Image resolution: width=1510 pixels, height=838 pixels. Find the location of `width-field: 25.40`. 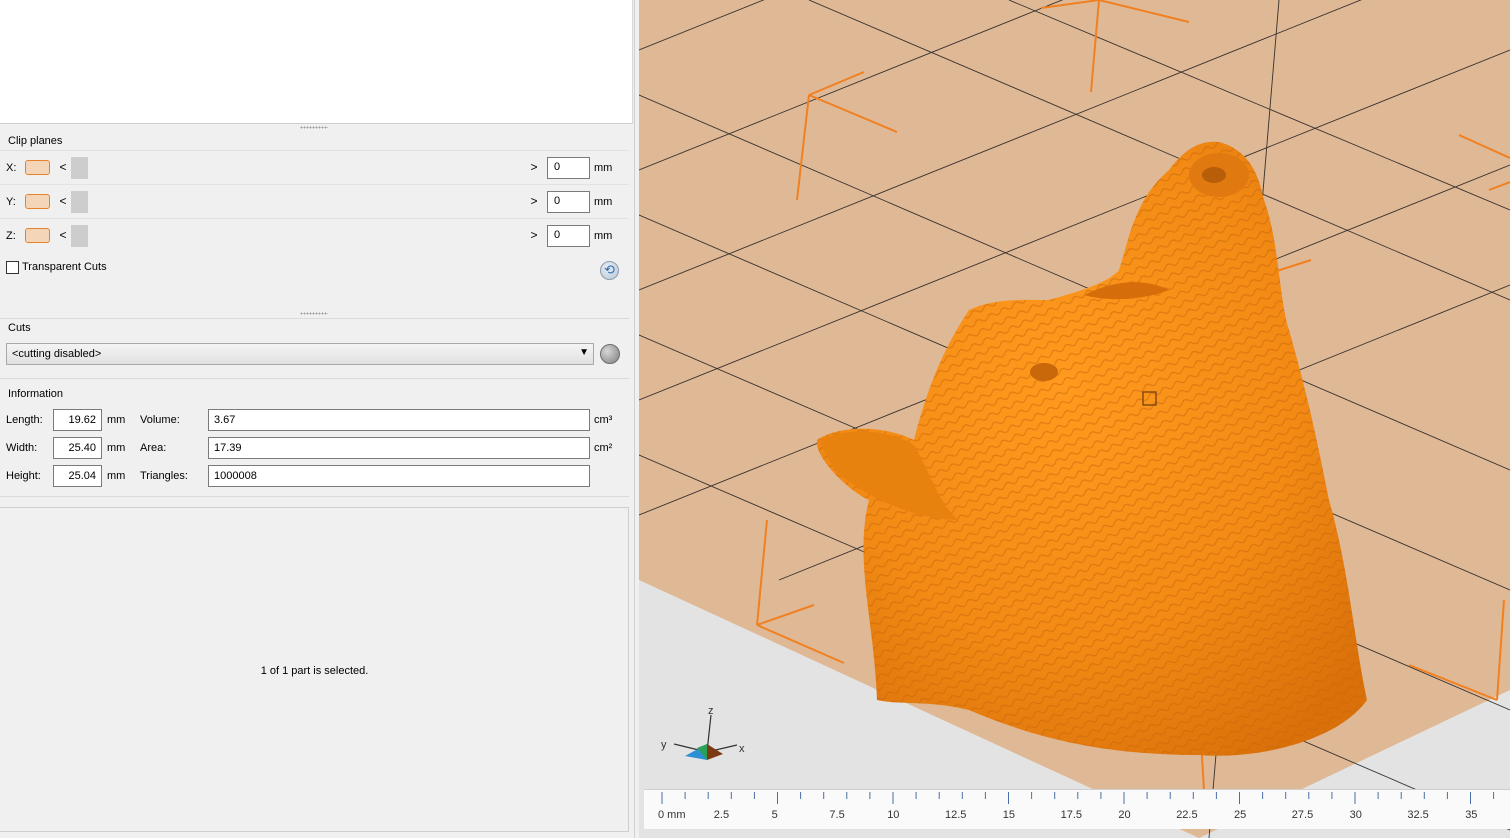

width-field: 25.40 is located at coordinates (77, 448).